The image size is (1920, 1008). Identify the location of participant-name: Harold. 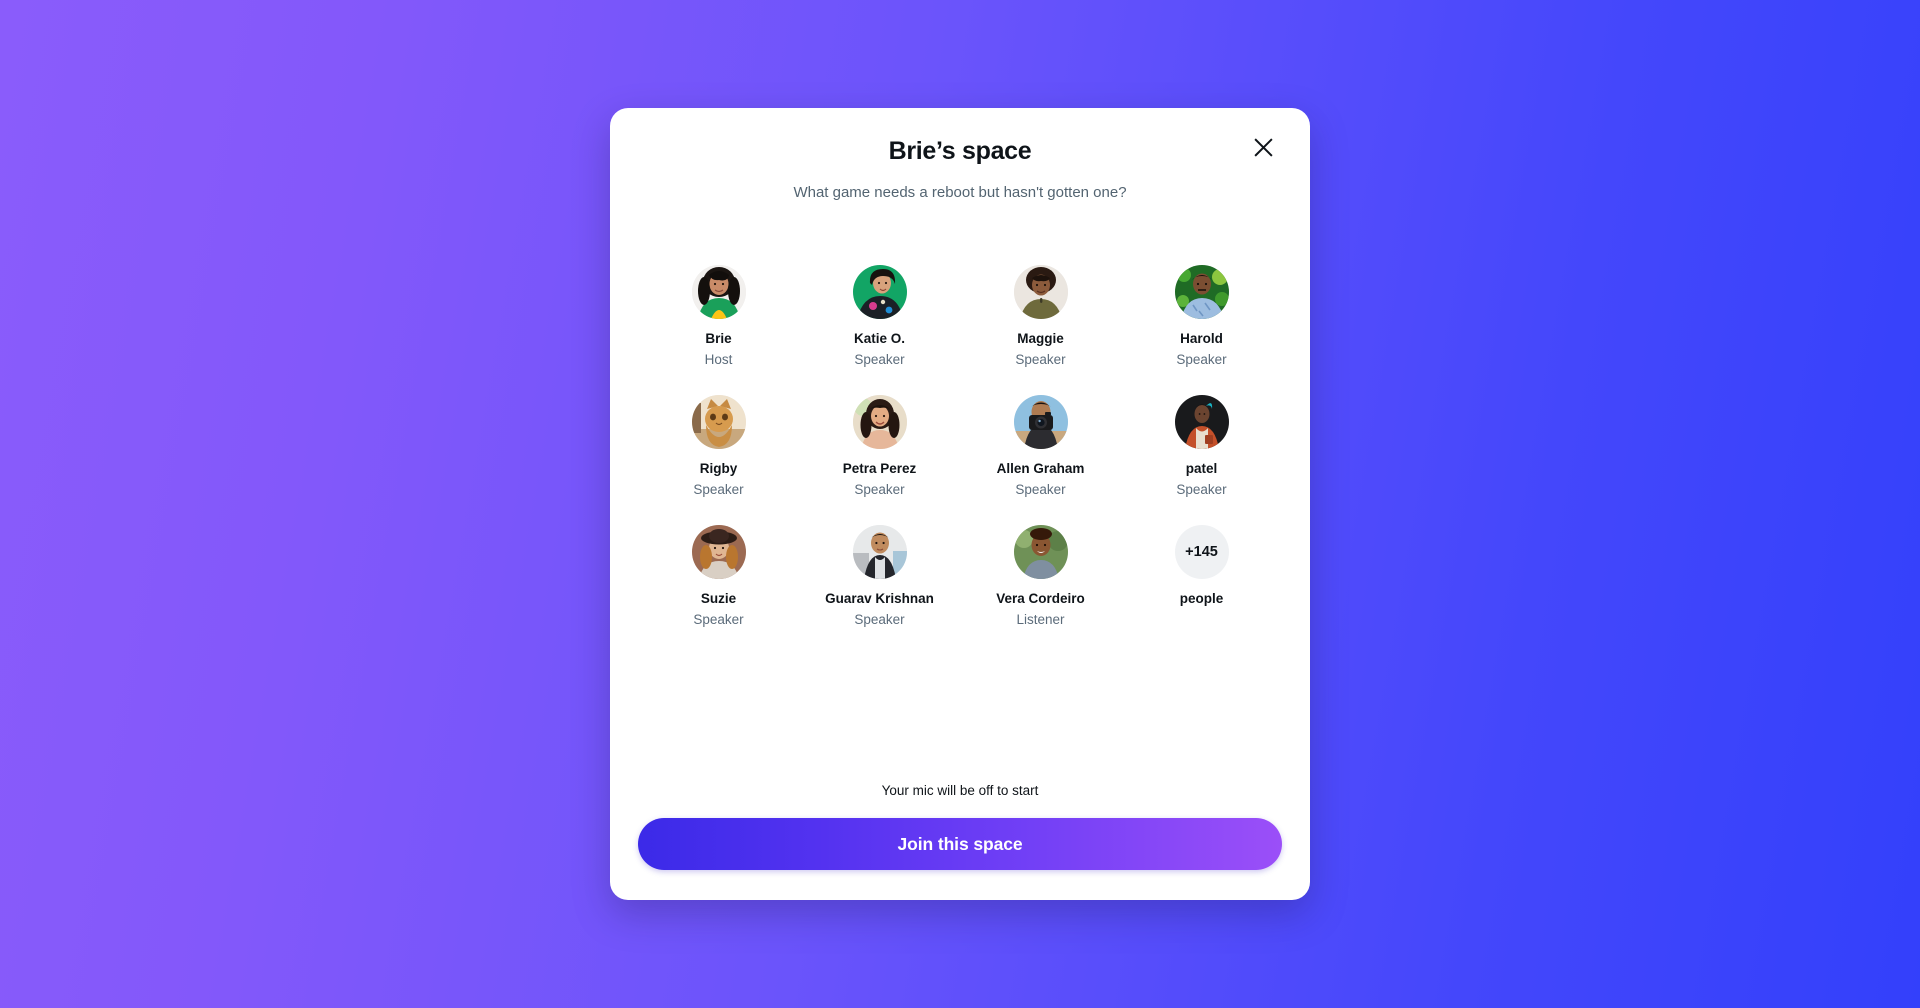
(1201, 338).